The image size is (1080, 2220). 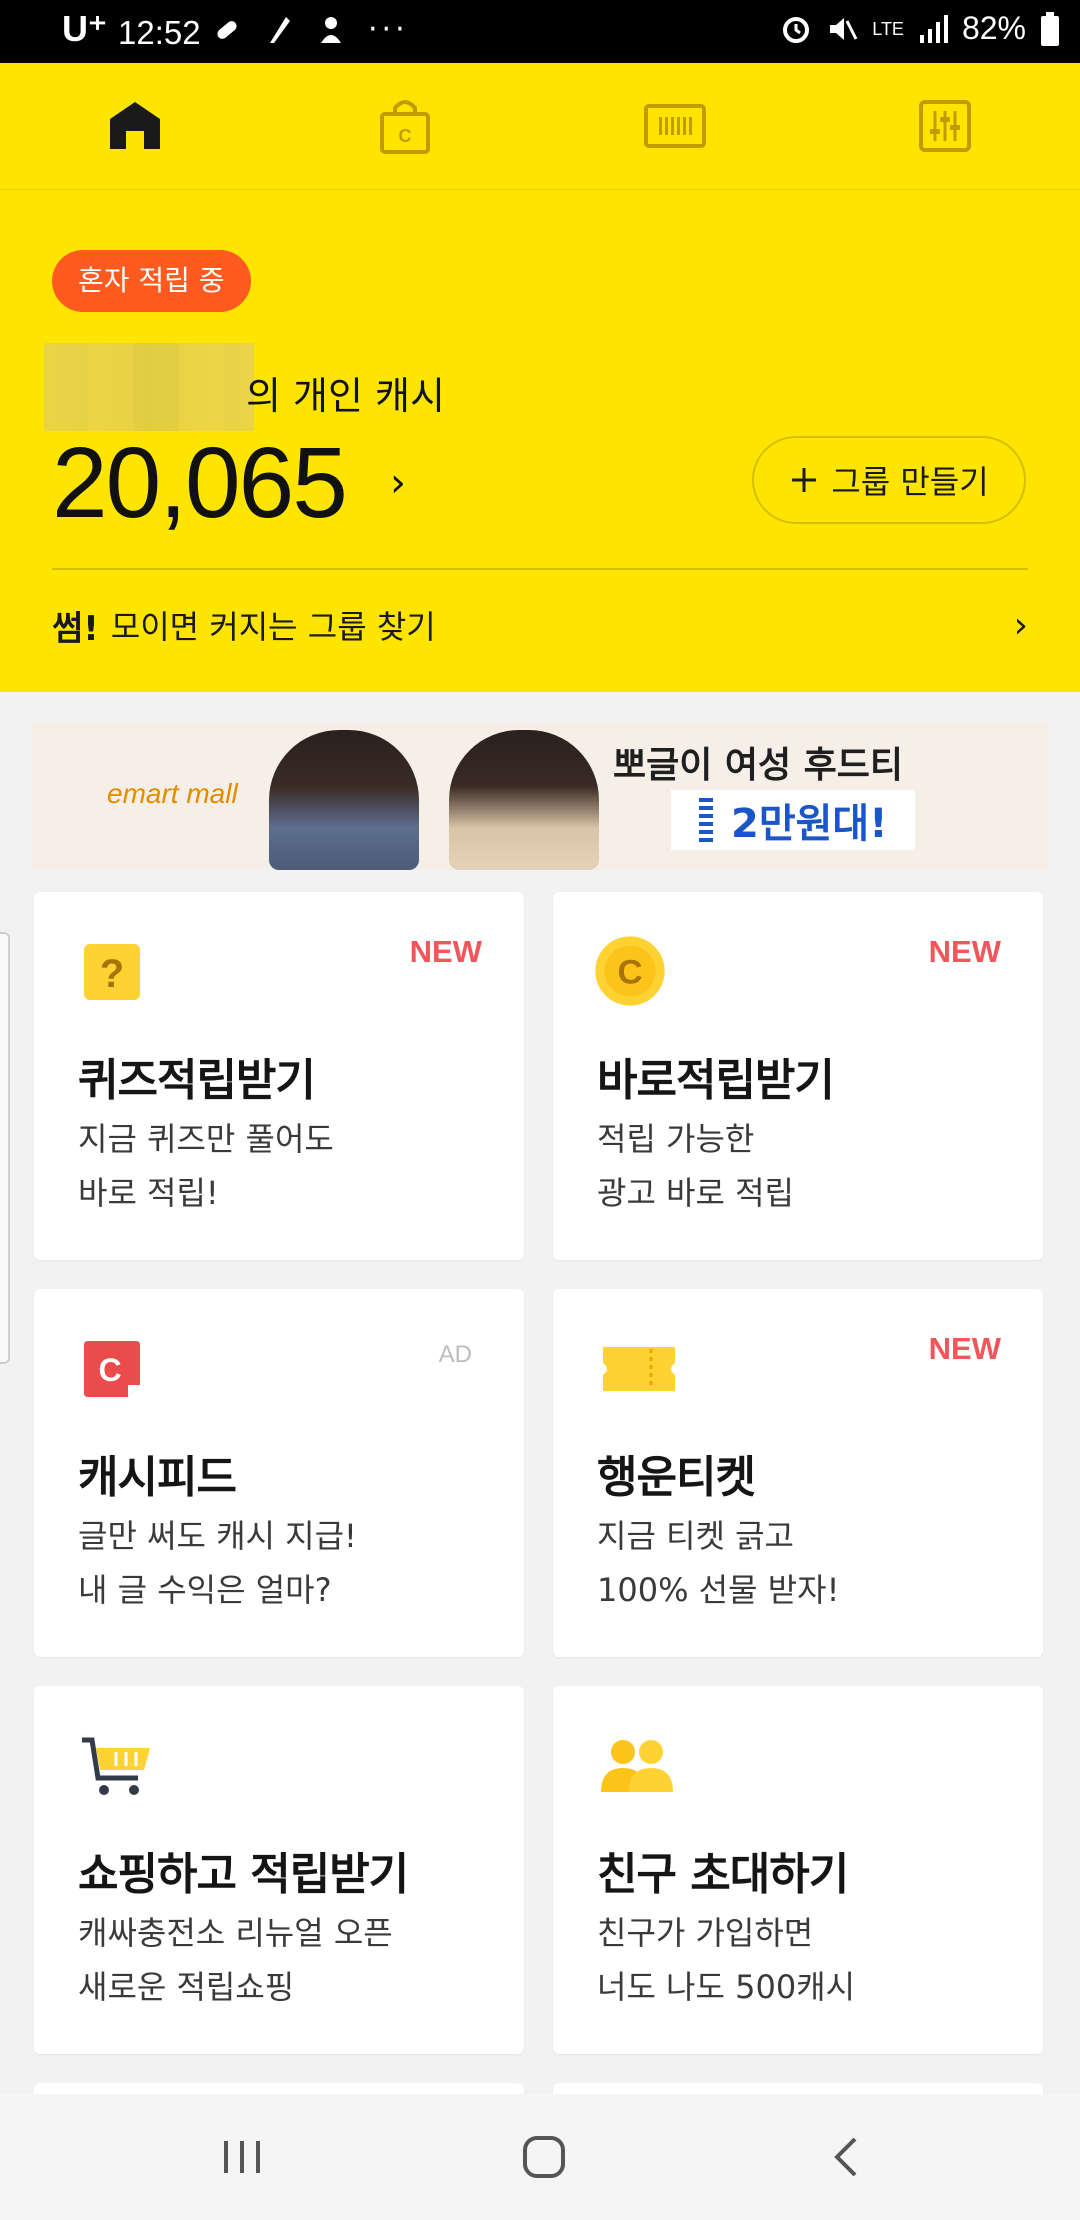 What do you see at coordinates (388, 29) in the screenshot?
I see `more-notifications-icon: ···` at bounding box center [388, 29].